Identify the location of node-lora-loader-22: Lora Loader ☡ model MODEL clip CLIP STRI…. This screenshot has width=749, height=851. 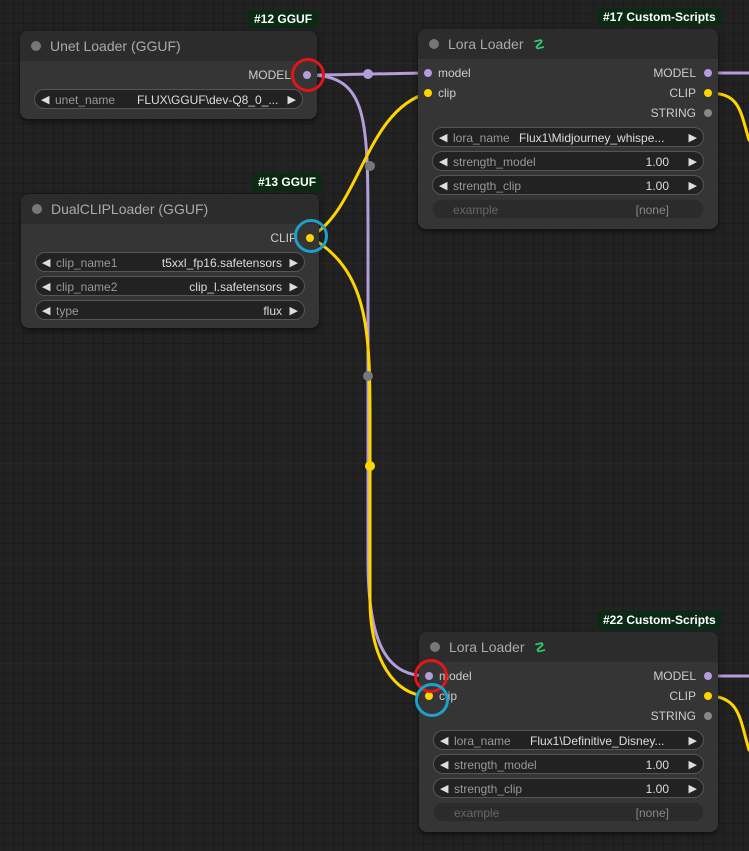
(568, 732).